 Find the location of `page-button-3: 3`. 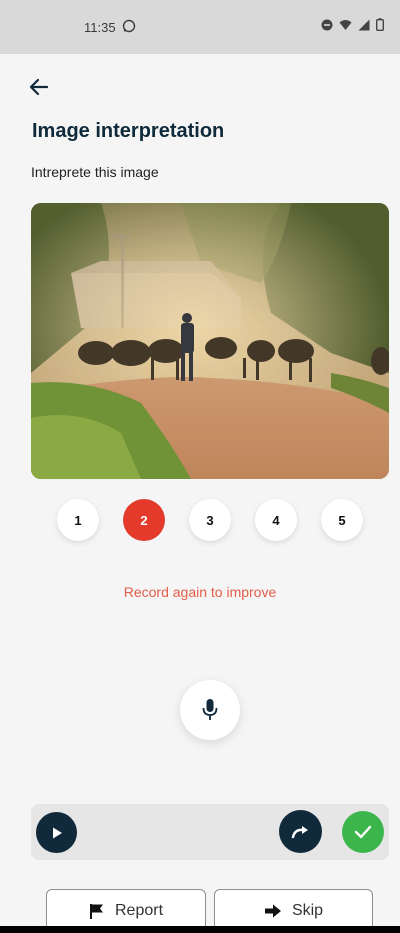

page-button-3: 3 is located at coordinates (210, 520).